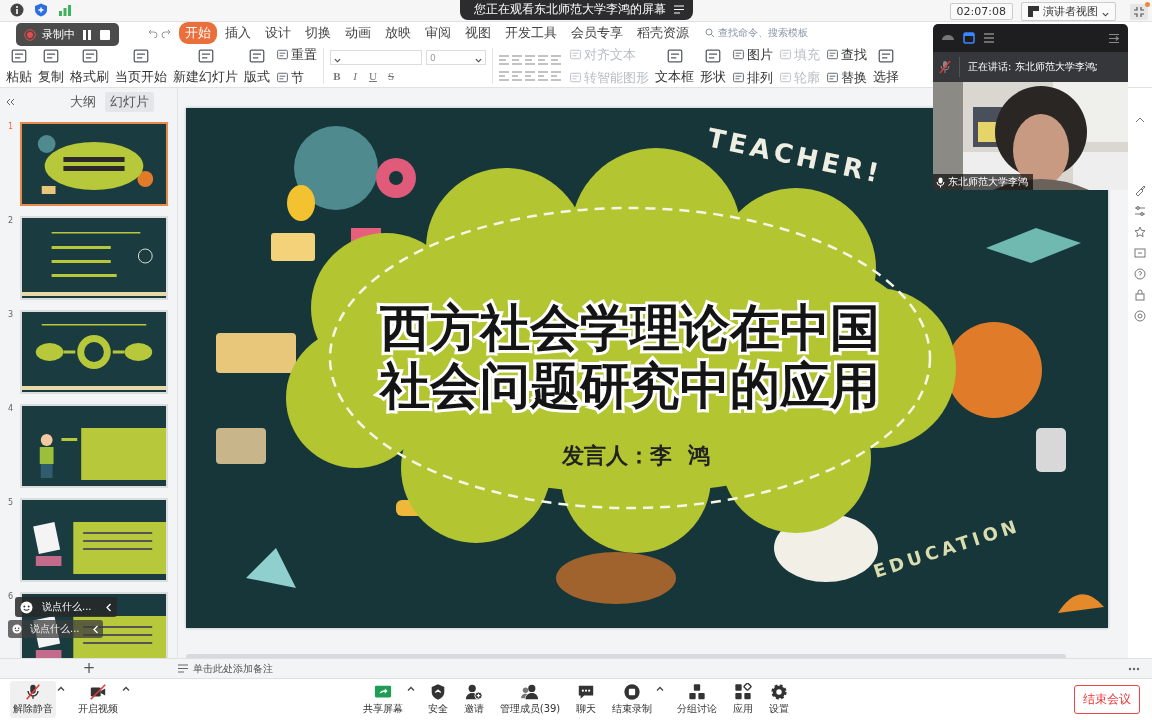 The height and width of the screenshot is (720, 1152). What do you see at coordinates (846, 54) in the screenshot?
I see `ribbon-button: 查找` at bounding box center [846, 54].